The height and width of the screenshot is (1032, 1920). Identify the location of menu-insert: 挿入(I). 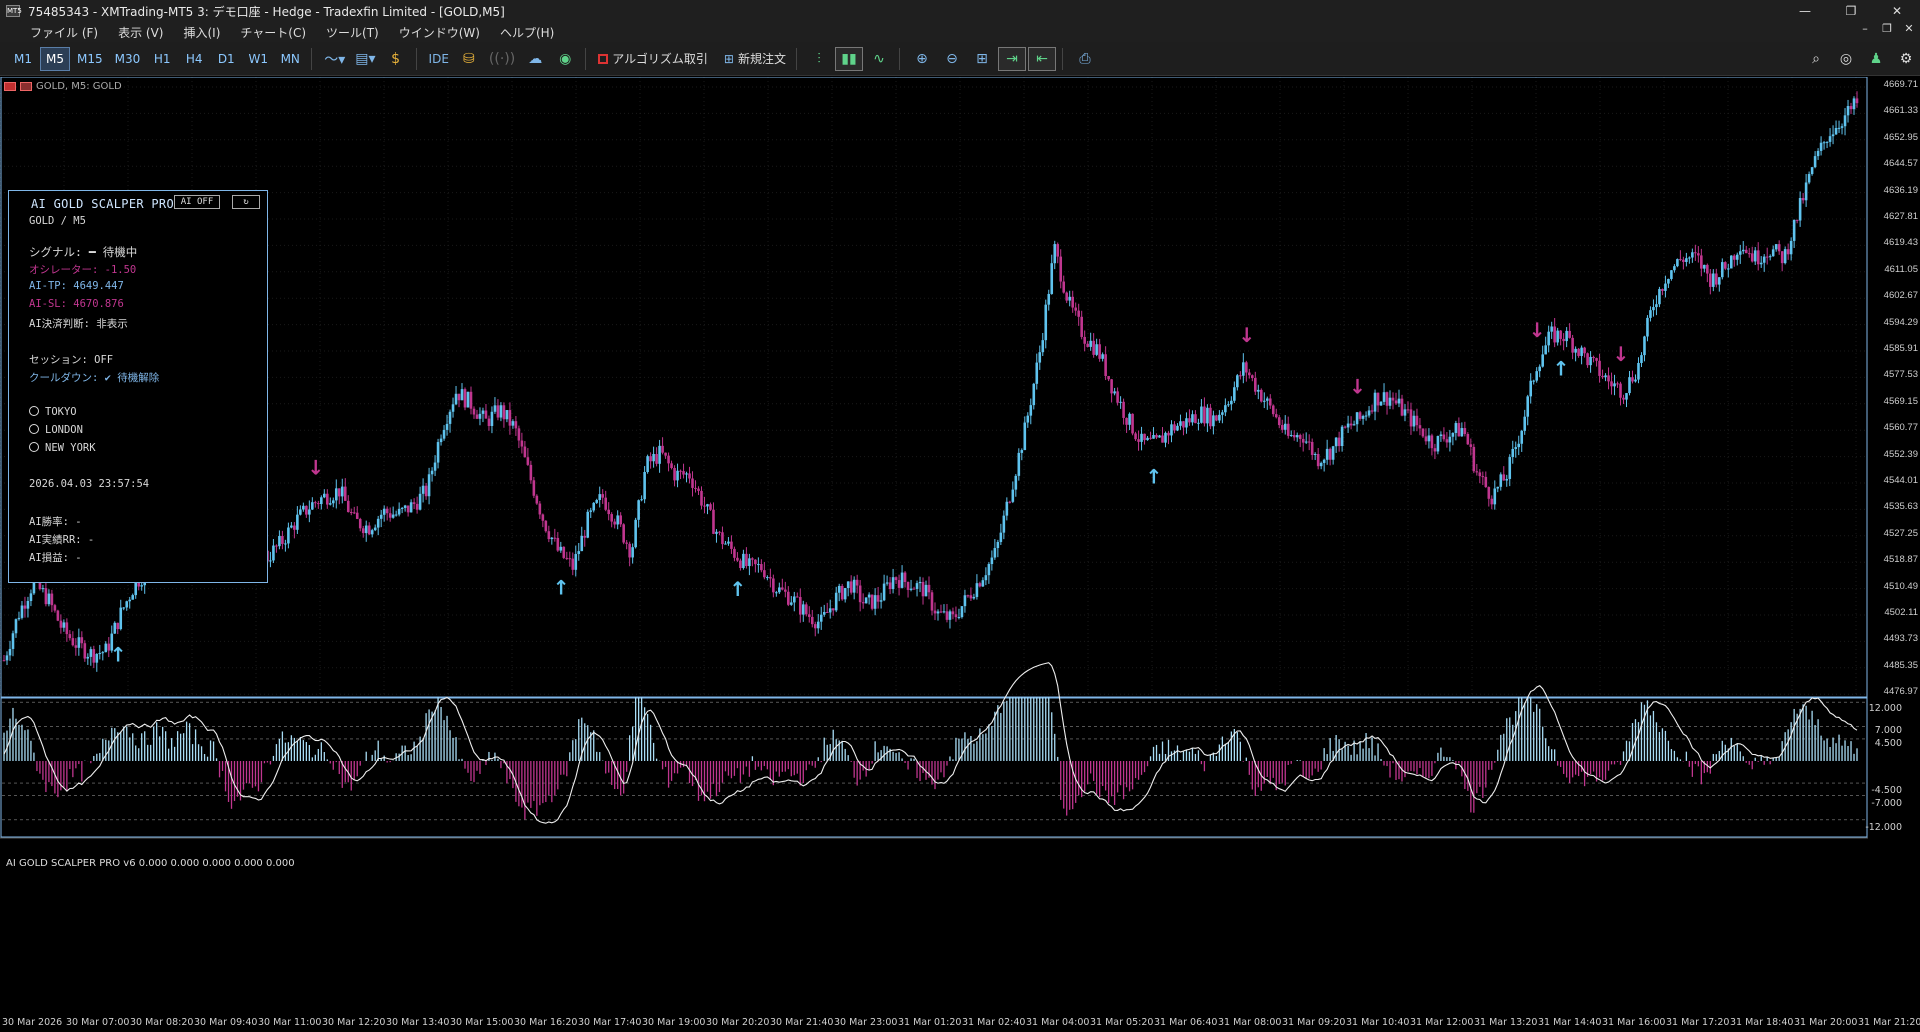
(201, 32).